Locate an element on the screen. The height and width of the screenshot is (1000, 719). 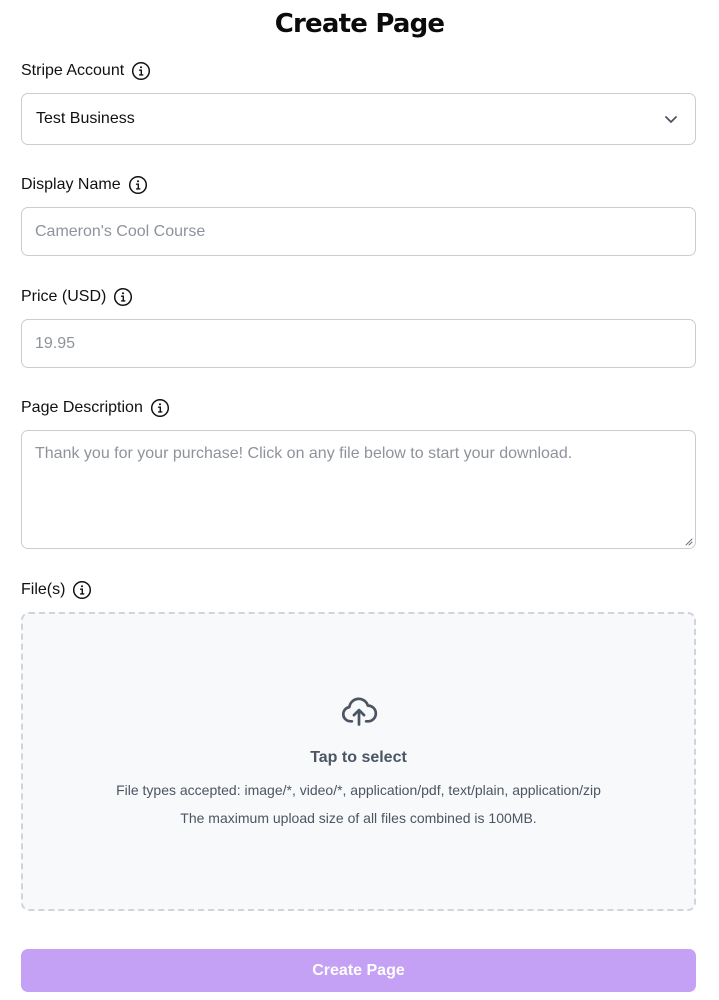
files-label: File(s) is located at coordinates (56, 590).